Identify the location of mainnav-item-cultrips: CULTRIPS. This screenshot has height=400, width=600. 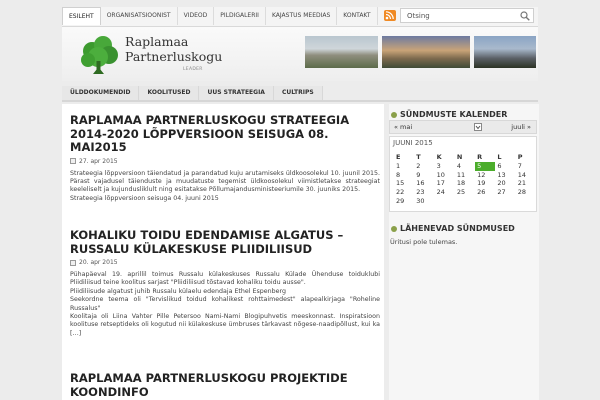
(298, 93).